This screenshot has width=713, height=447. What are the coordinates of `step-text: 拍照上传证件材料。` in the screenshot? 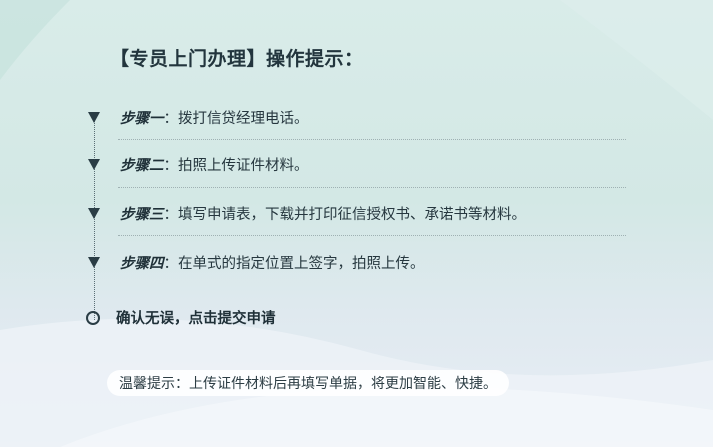 It's located at (243, 165).